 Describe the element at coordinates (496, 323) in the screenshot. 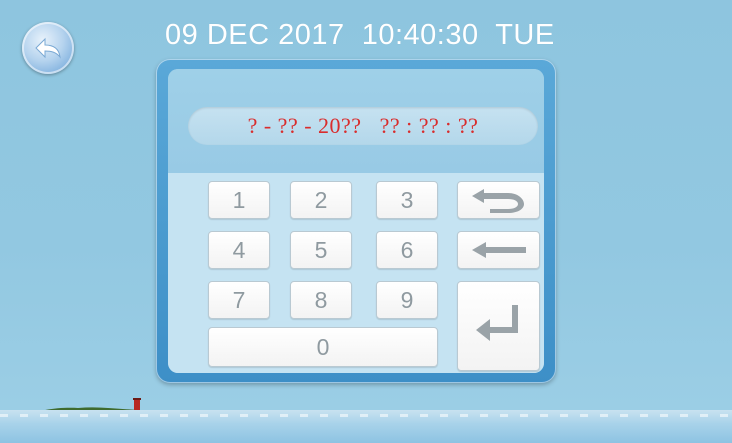

I see `enter-icon` at that location.